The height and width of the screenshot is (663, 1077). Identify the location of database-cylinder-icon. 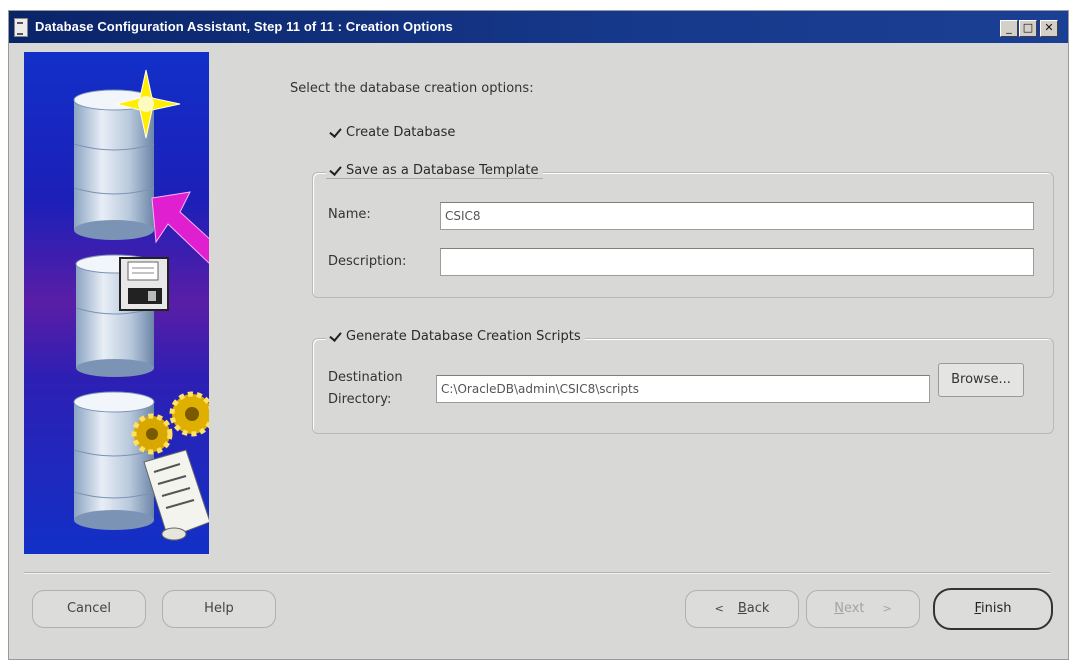
(114, 460).